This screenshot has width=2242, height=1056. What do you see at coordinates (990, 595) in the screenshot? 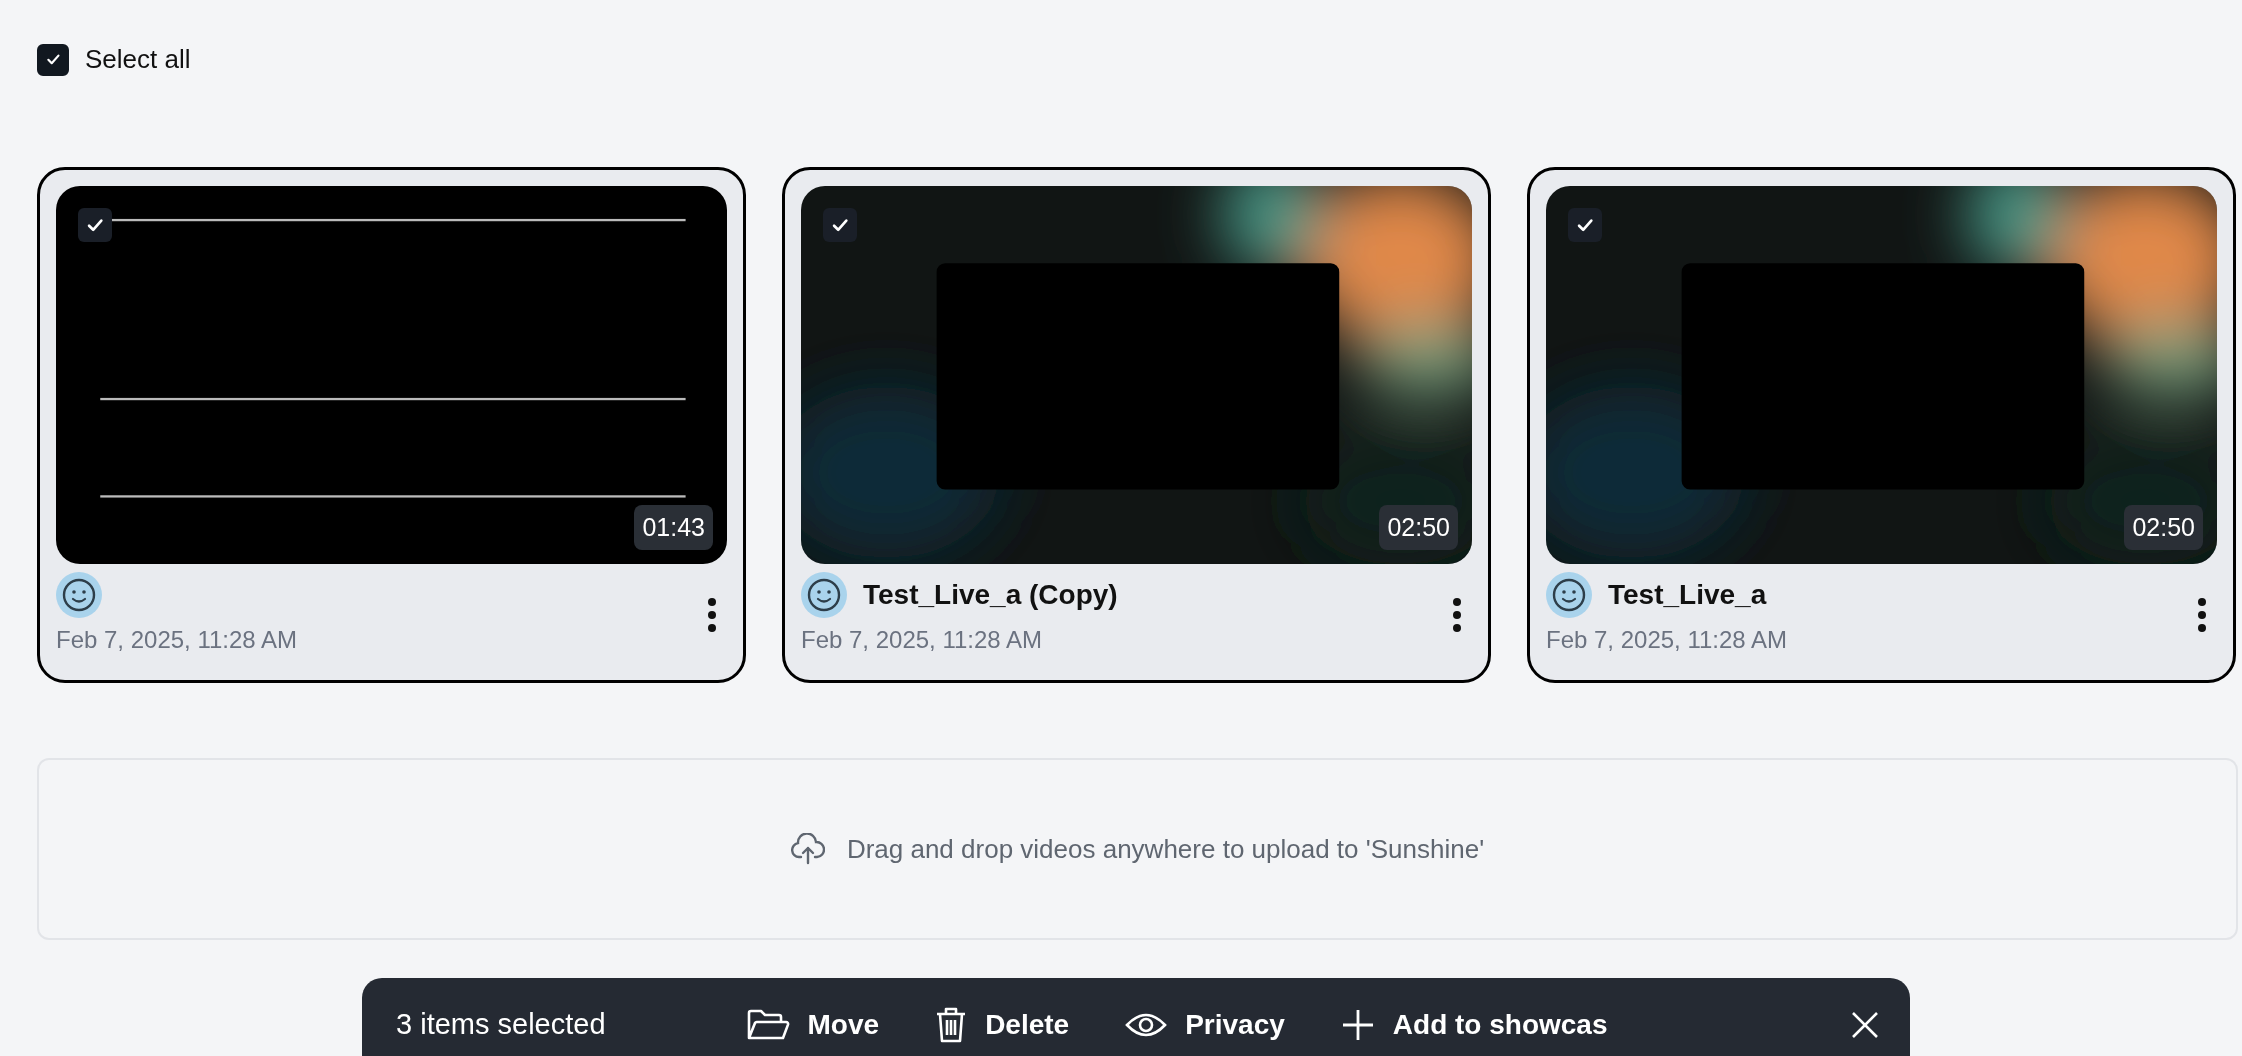
I see `video-title: Test_Live_a (Copy)` at bounding box center [990, 595].